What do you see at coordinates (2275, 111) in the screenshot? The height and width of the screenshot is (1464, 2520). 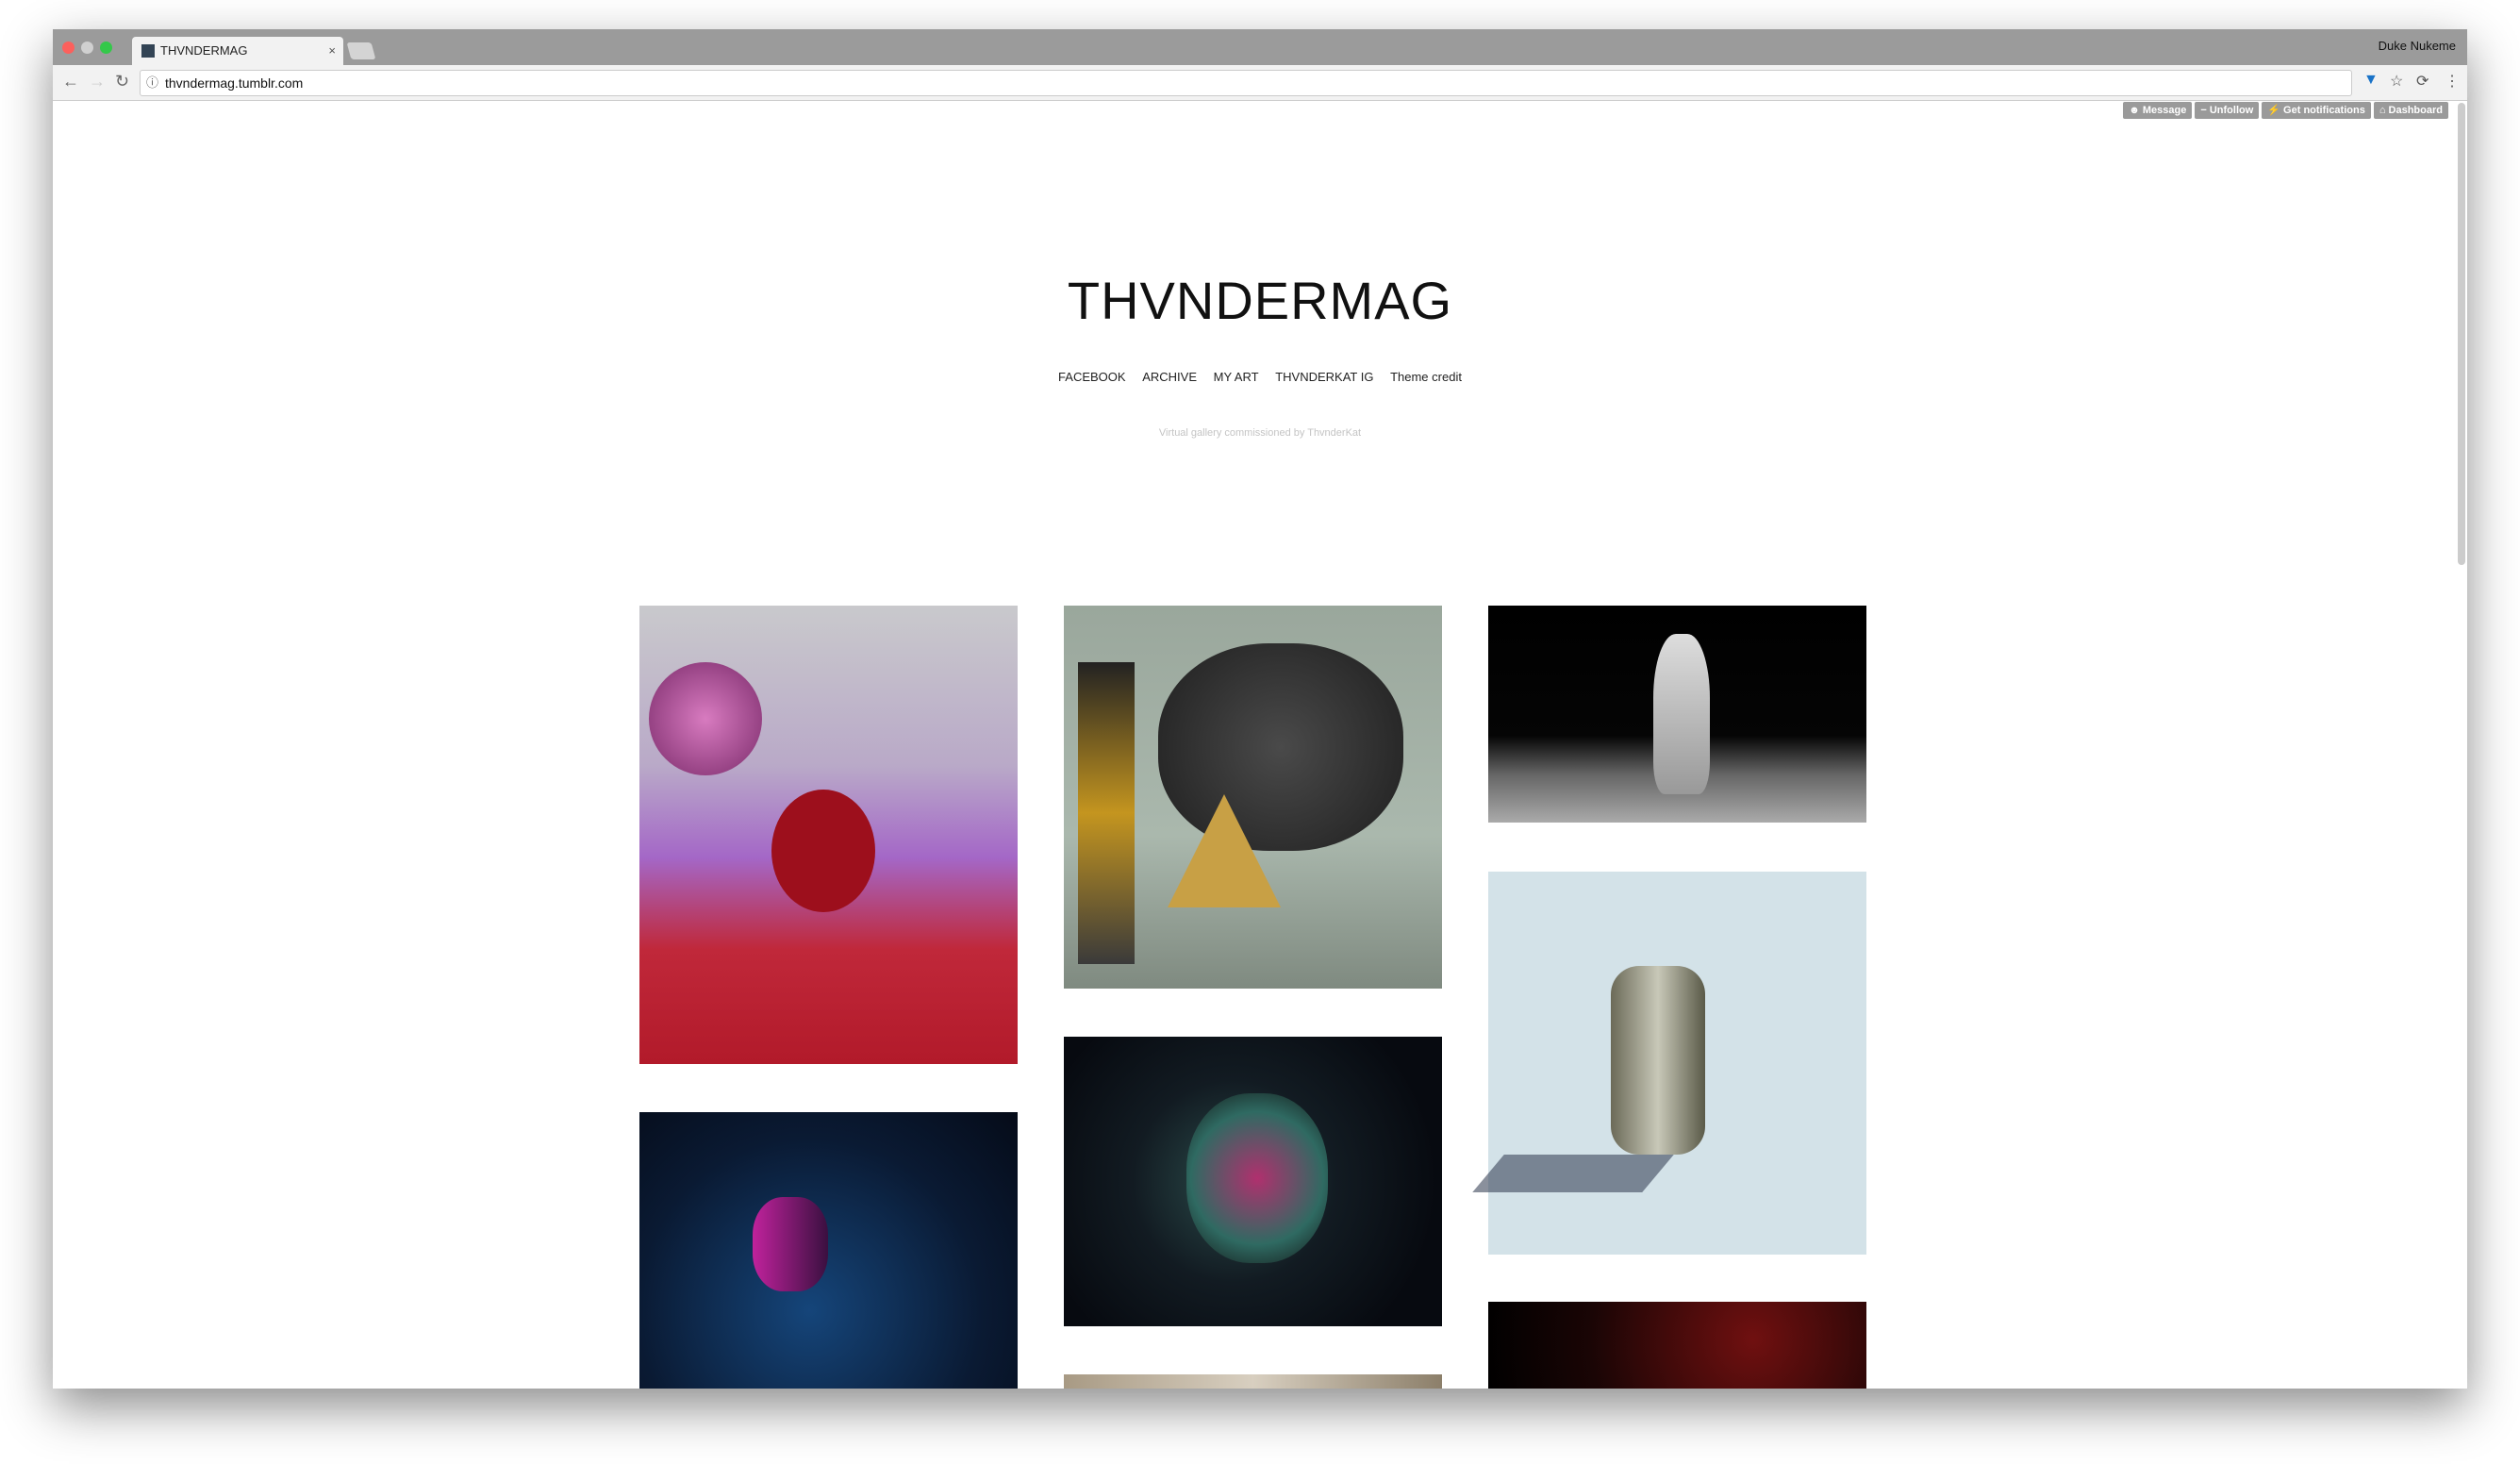 I see `lightning-icon: ⚡` at bounding box center [2275, 111].